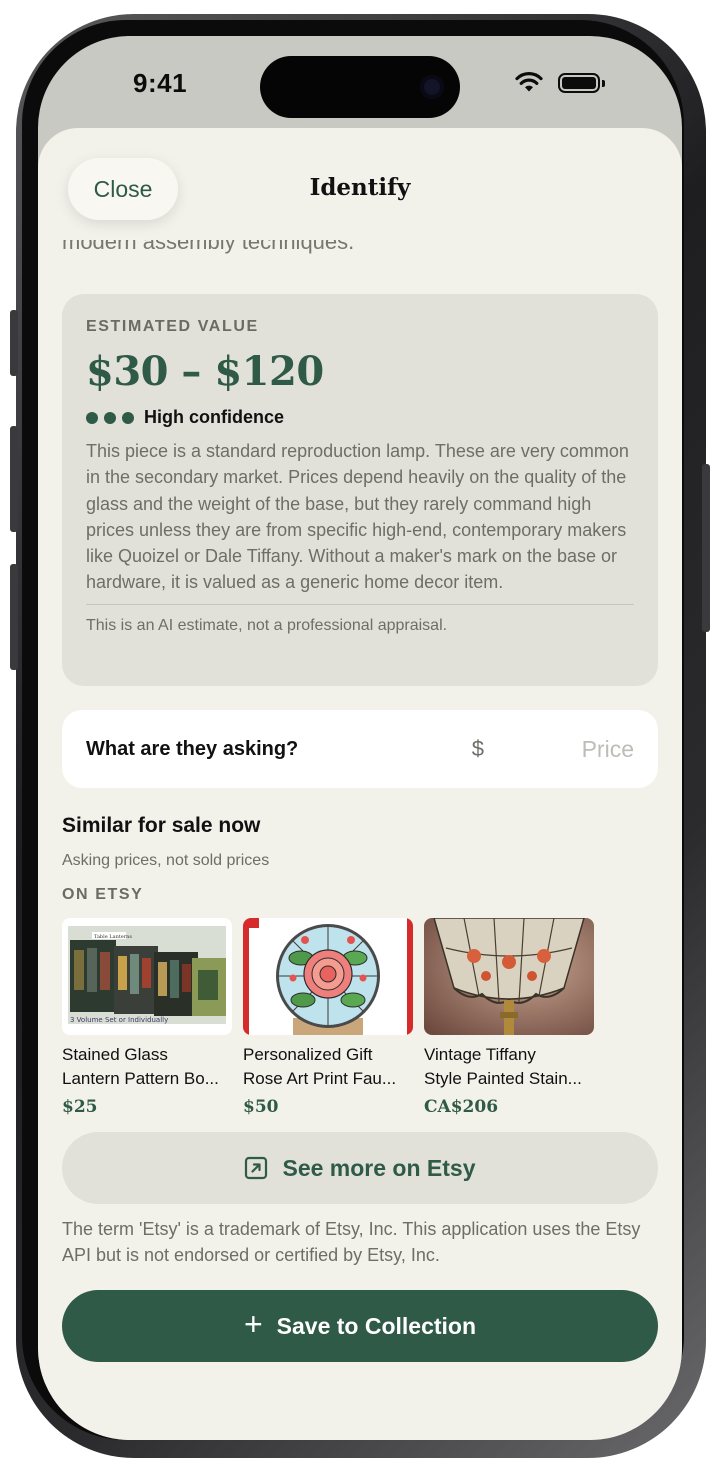  Describe the element at coordinates (113, 937) in the screenshot. I see `book-title-text: Table Lanterns` at that location.